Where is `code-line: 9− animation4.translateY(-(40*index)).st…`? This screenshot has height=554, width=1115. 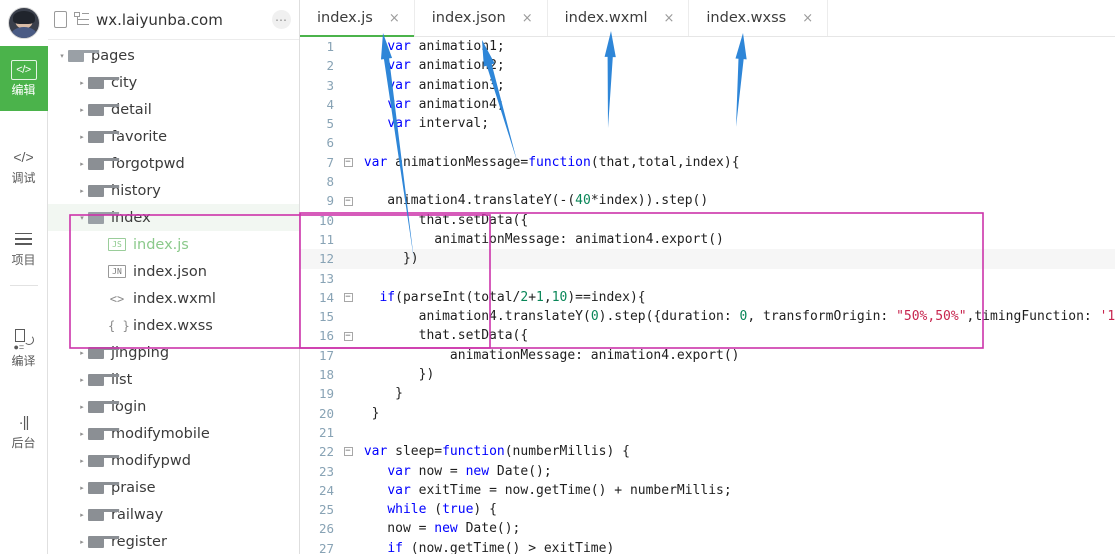 code-line: 9− animation4.translateY(-(40*index)).st… is located at coordinates (707, 200).